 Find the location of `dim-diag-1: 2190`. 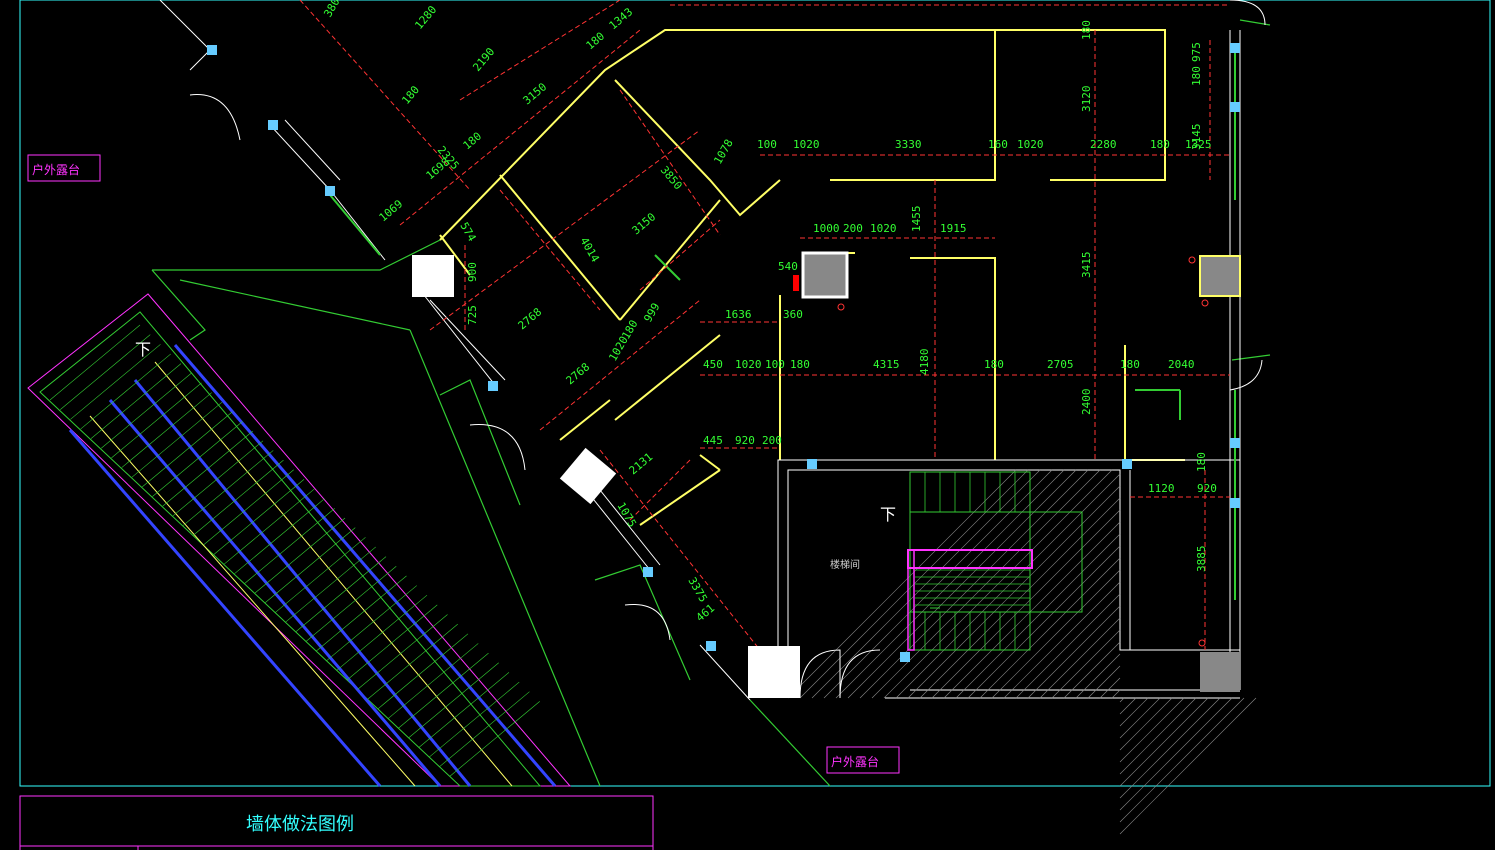

dim-diag-1: 2190 is located at coordinates (483, 59).